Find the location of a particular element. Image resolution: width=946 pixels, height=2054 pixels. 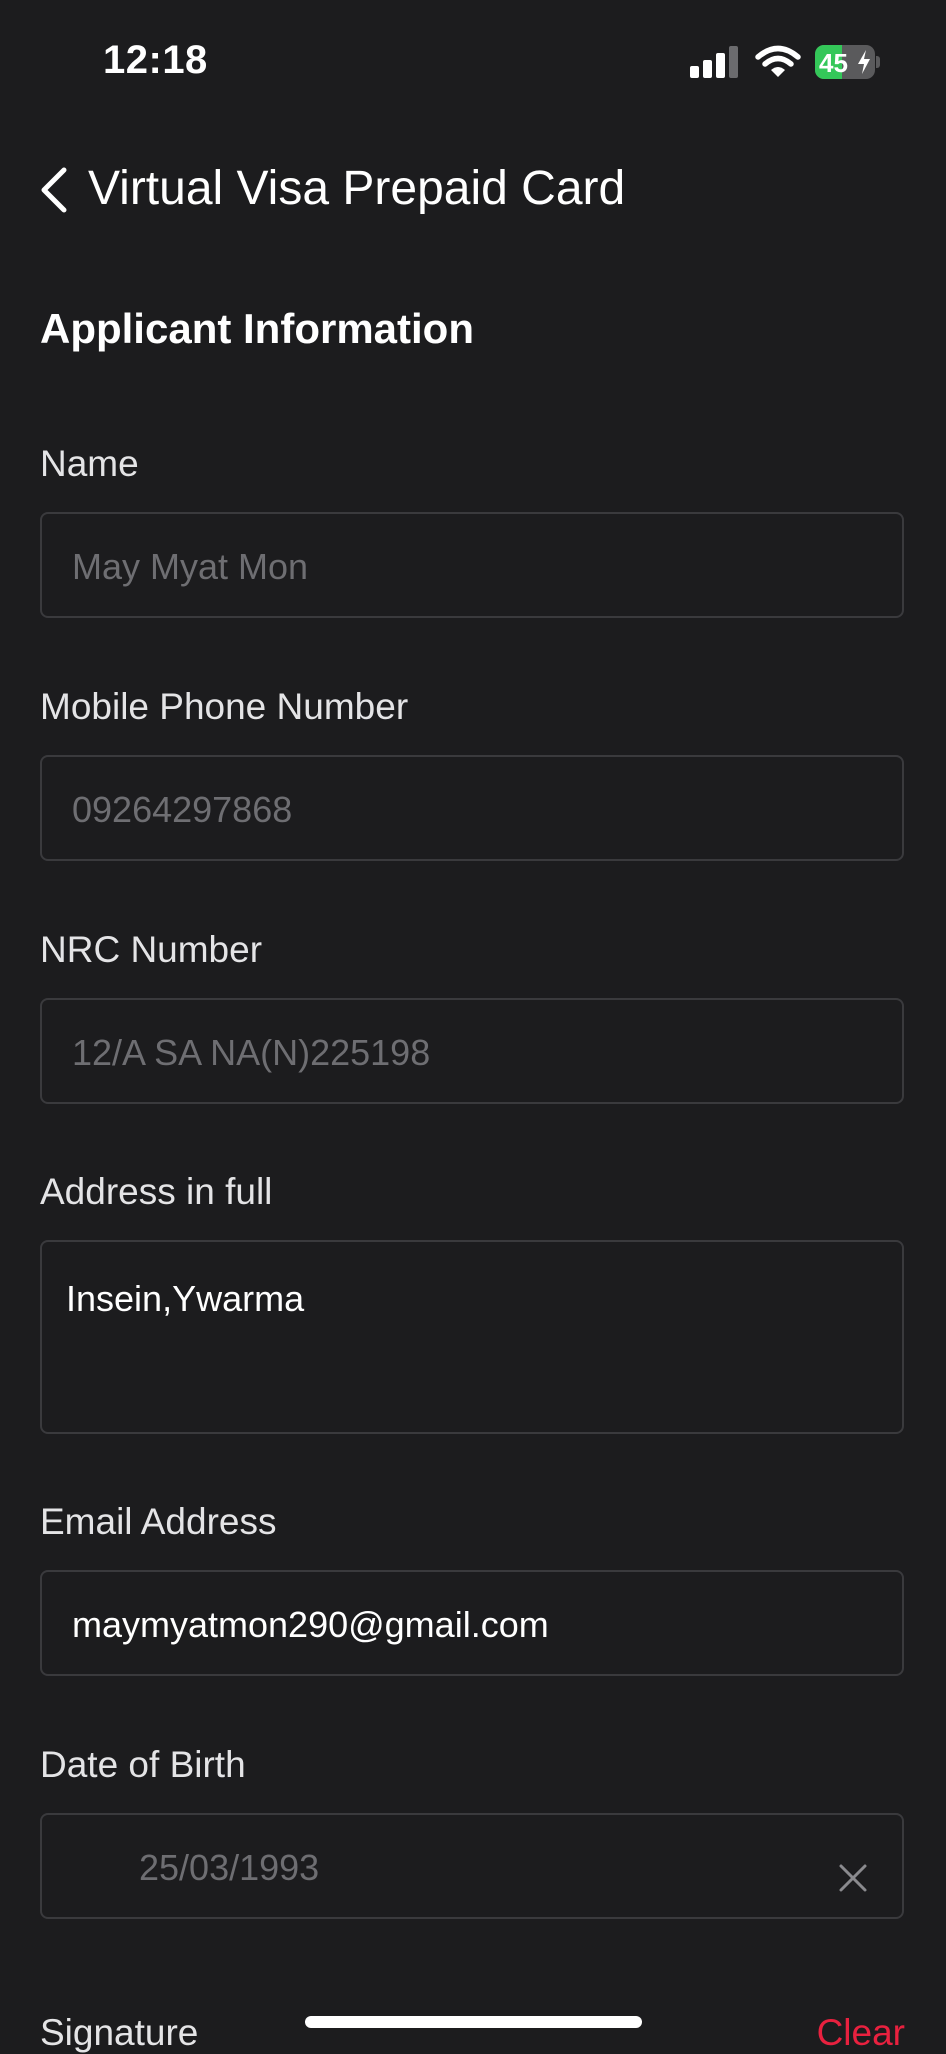

page-title: Virtual Visa Prepaid Card is located at coordinates (357, 188).